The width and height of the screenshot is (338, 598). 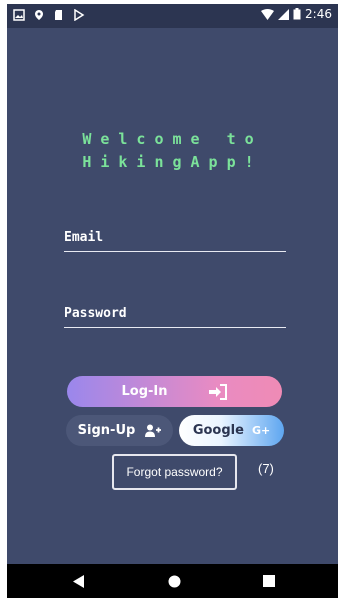 I want to click on back-icon, so click(x=78, y=581).